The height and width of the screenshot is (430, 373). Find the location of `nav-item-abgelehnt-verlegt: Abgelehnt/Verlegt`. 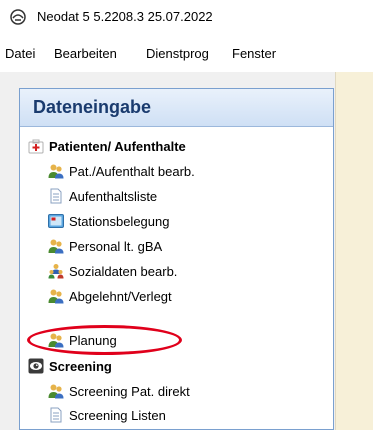

nav-item-abgelehnt-verlegt: Abgelehnt/Verlegt is located at coordinates (110, 296).